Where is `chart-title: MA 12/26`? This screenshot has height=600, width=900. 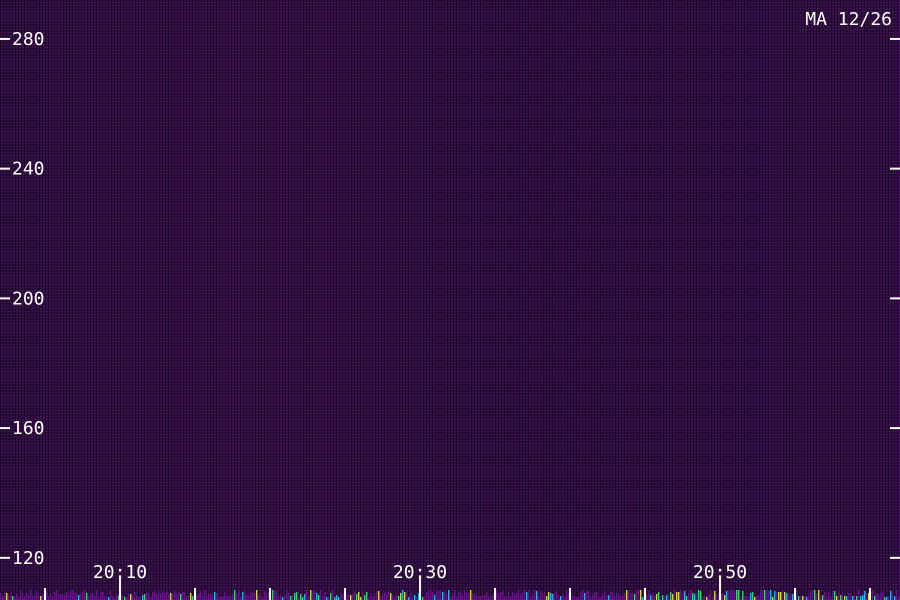
chart-title: MA 12/26 is located at coordinates (848, 19).